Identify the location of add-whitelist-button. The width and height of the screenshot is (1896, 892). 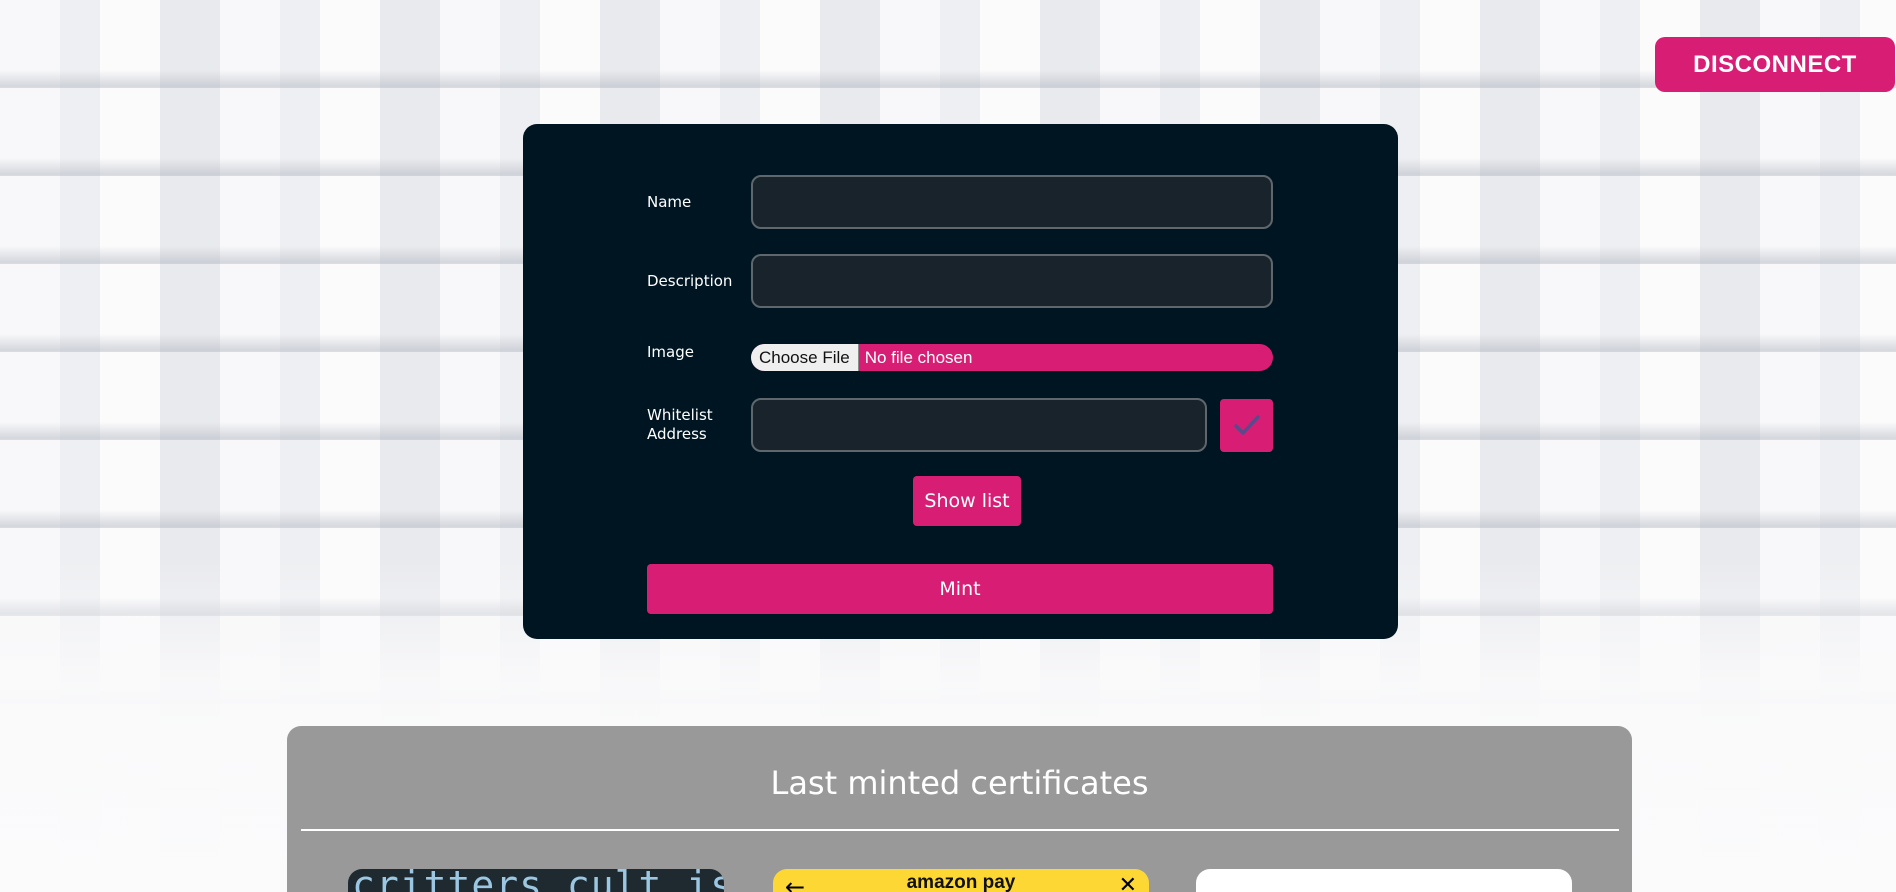
(1246, 425).